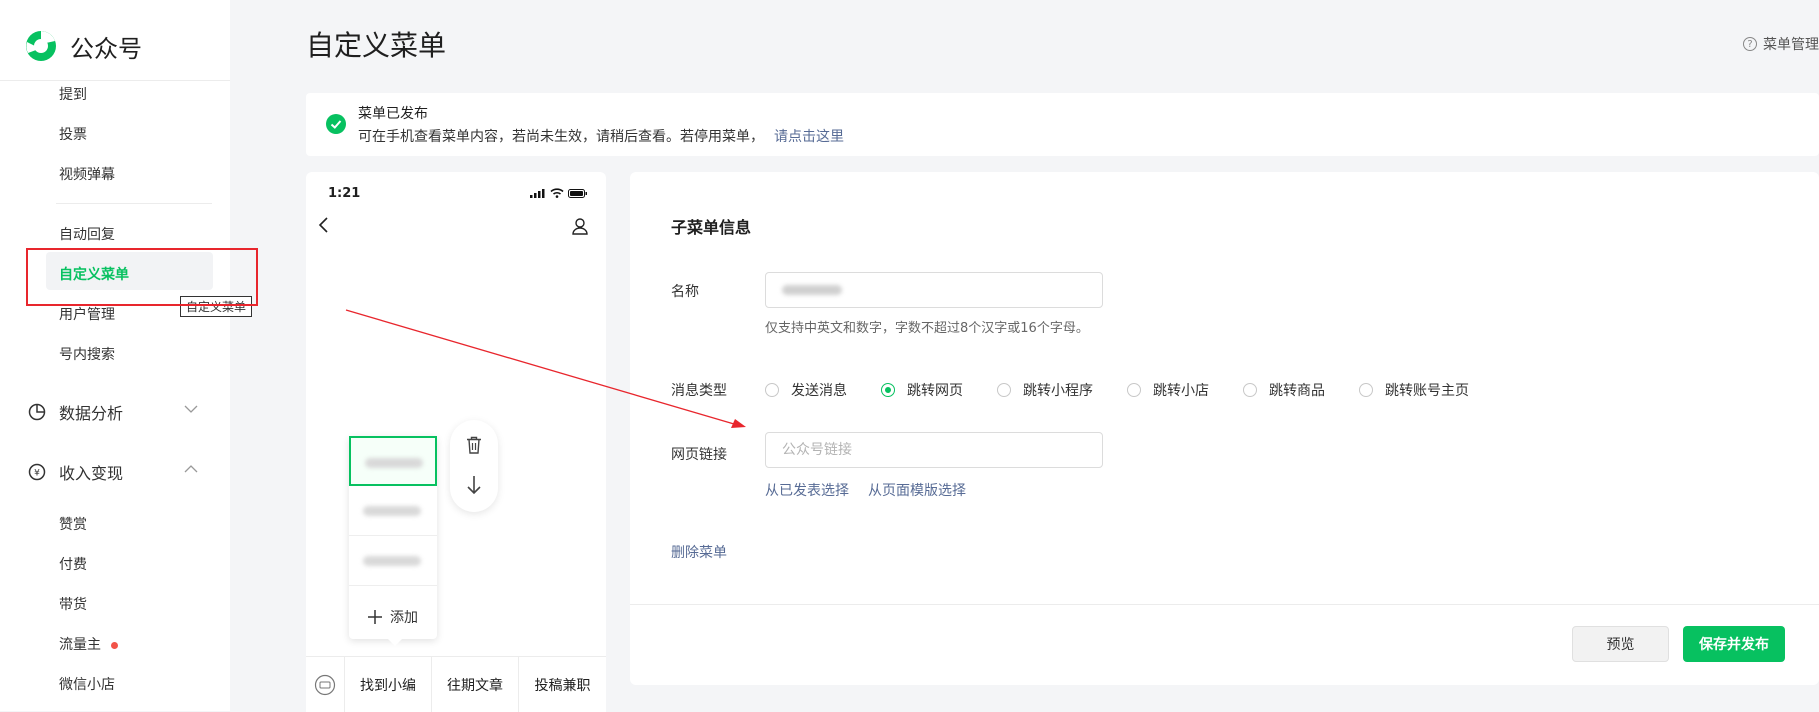 This screenshot has width=1819, height=712. Describe the element at coordinates (1181, 391) in the screenshot. I see `radio-label: 跳转小店` at that location.